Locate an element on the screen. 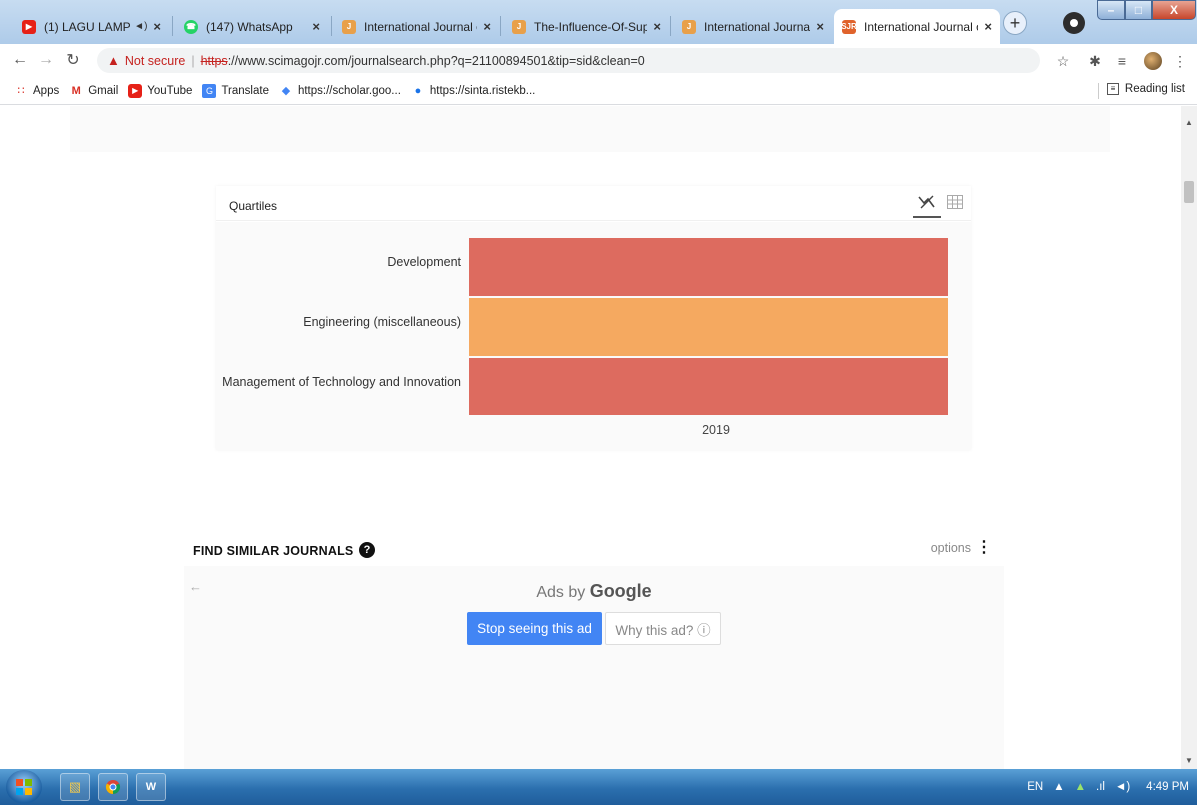 The height and width of the screenshot is (805, 1197). table-icon is located at coordinates (956, 204).